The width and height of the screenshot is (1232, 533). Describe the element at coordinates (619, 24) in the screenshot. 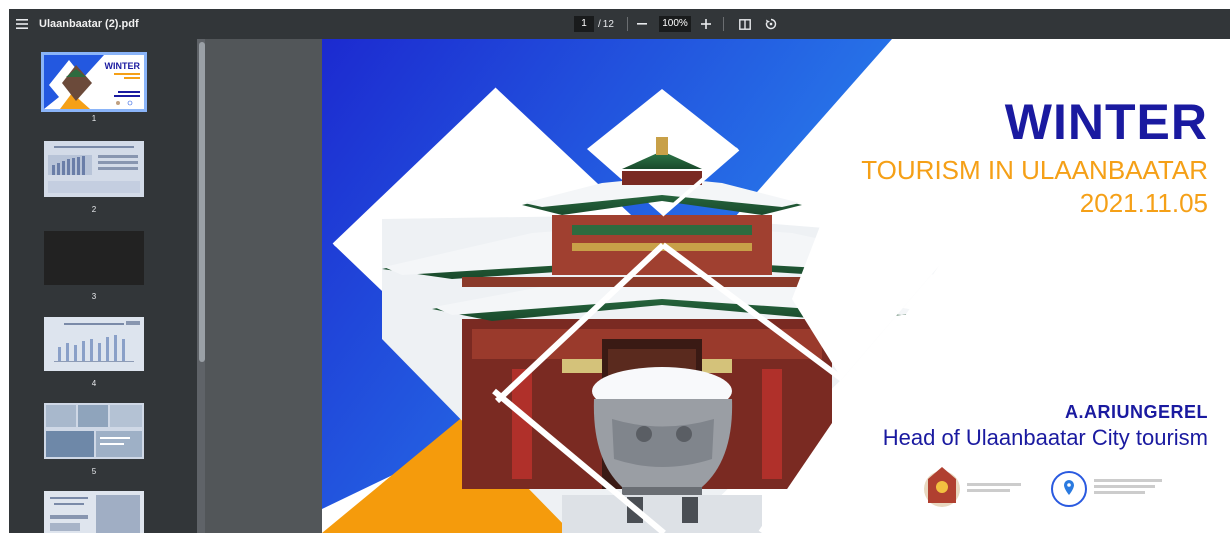

I see `toolbar: Ulaanbaatar (2).pdf 1 / 12 100%` at that location.